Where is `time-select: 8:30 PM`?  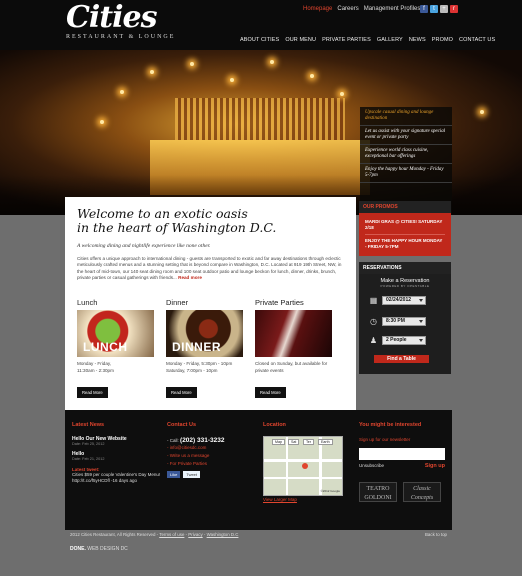 time-select: 8:30 PM is located at coordinates (404, 321).